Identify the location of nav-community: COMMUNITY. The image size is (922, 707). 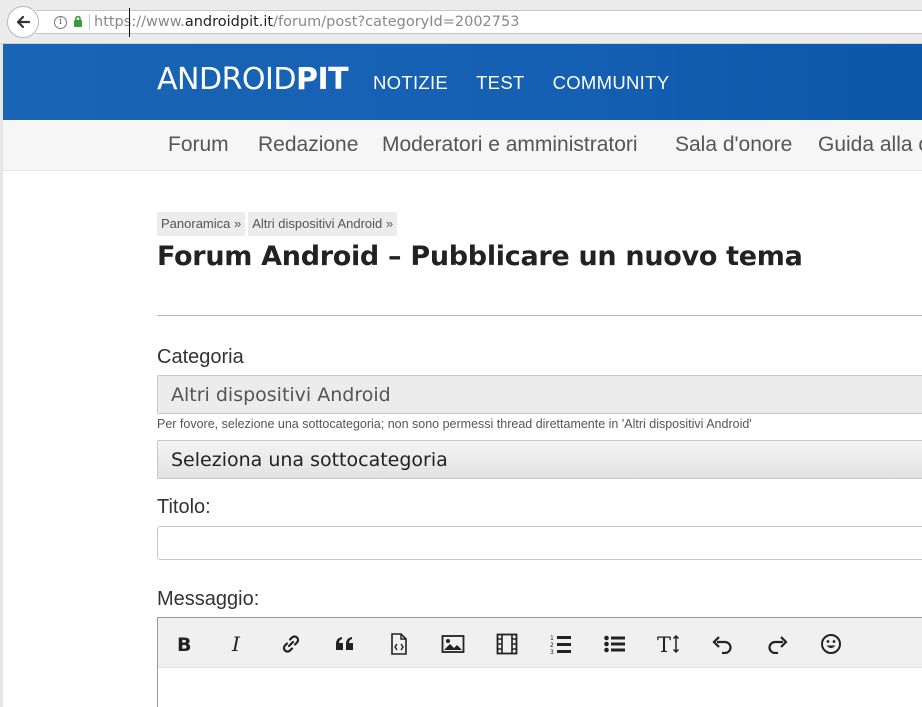
(611, 83).